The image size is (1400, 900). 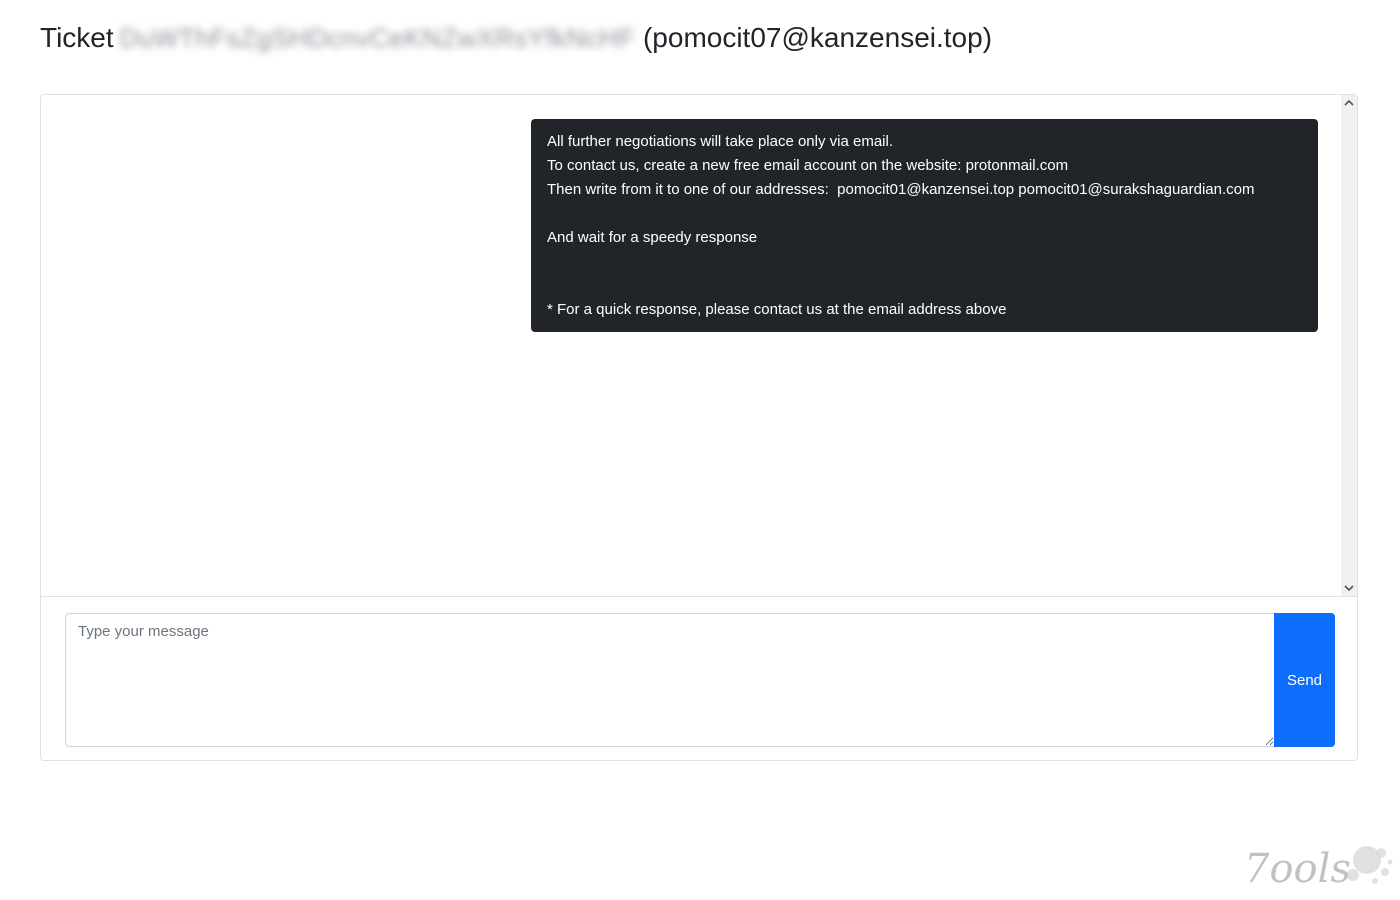 What do you see at coordinates (817, 37) in the screenshot?
I see `contact-email: (pomocit07@kanzensei.top)` at bounding box center [817, 37].